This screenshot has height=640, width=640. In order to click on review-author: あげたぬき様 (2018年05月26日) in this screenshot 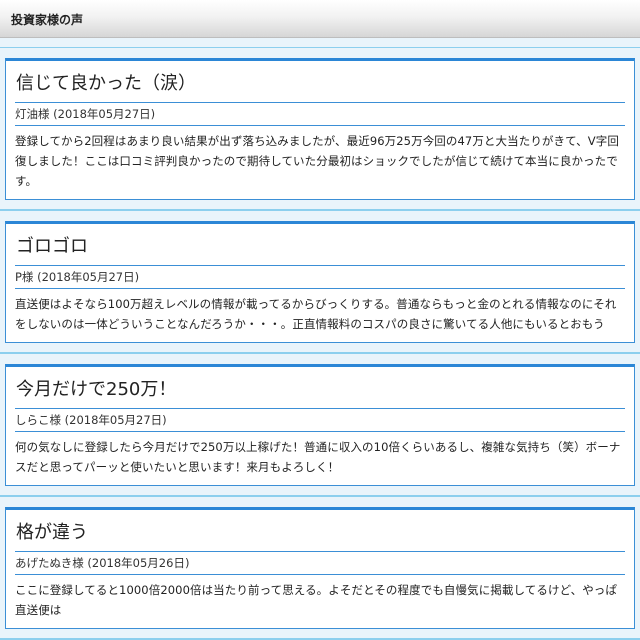, I will do `click(320, 563)`.